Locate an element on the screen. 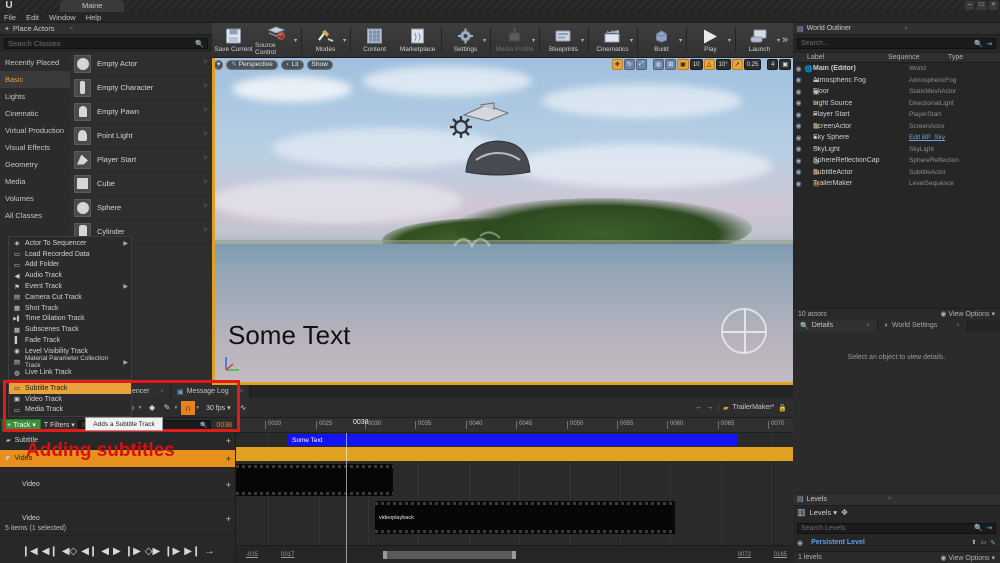  project-tab: Maine is located at coordinates (92, 6).